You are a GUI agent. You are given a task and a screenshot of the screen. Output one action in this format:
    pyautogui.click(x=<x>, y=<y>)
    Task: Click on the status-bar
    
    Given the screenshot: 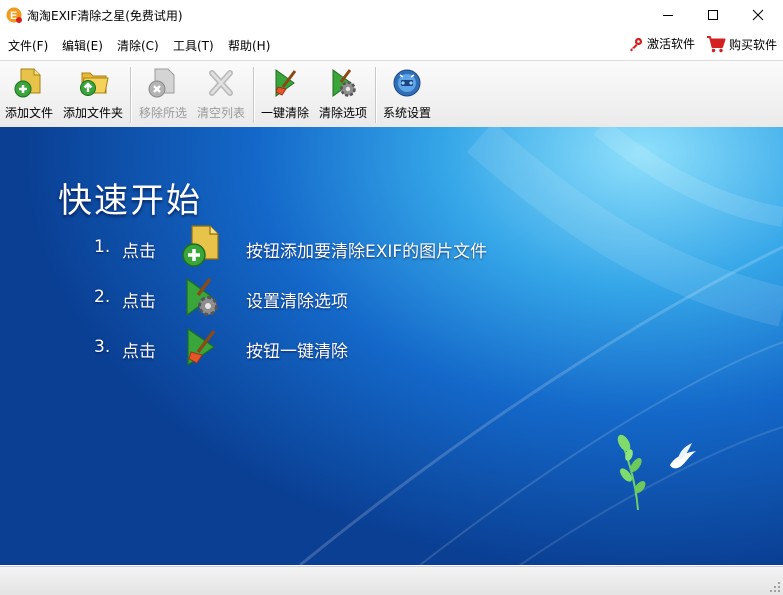 What is the action you would take?
    pyautogui.click(x=391, y=580)
    